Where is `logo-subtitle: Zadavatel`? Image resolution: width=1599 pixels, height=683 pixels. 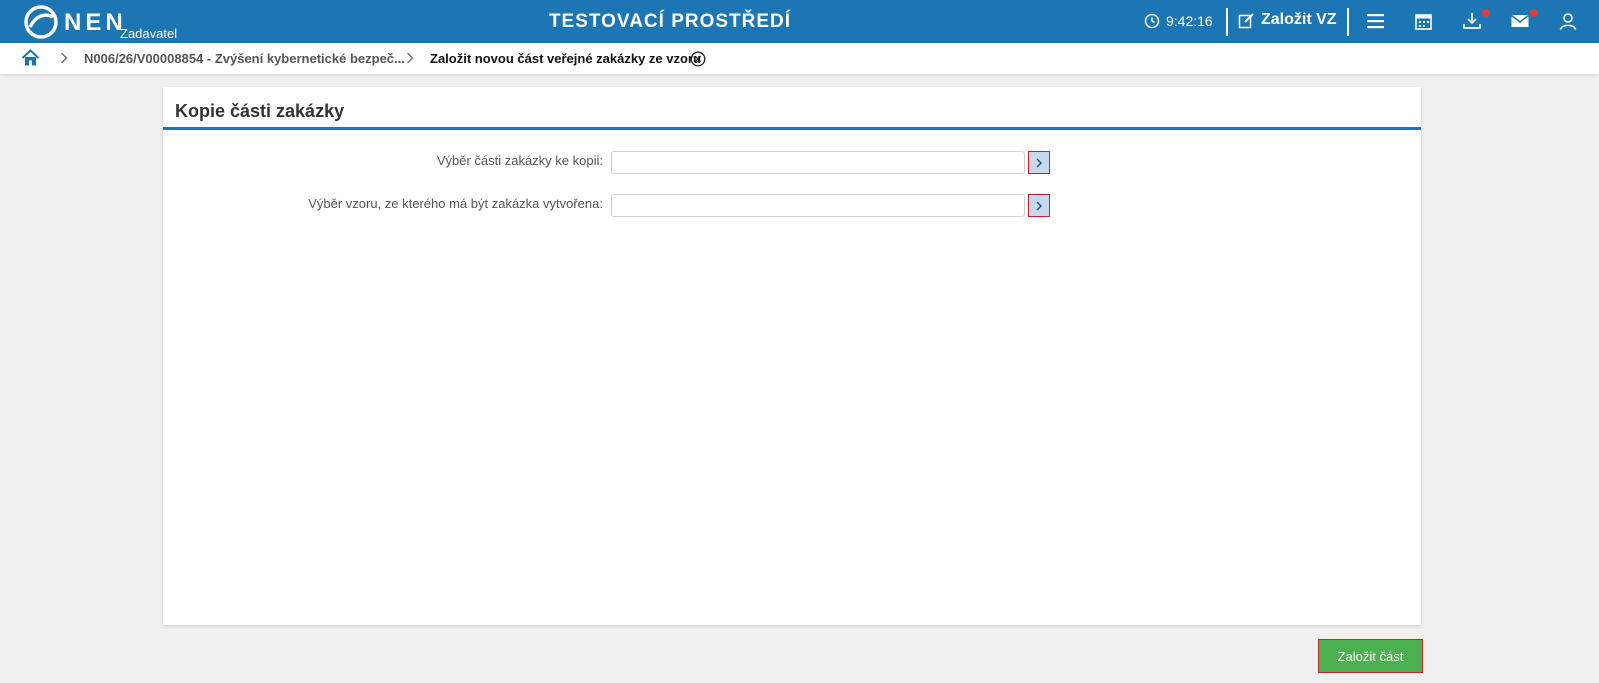 logo-subtitle: Zadavatel is located at coordinates (149, 33).